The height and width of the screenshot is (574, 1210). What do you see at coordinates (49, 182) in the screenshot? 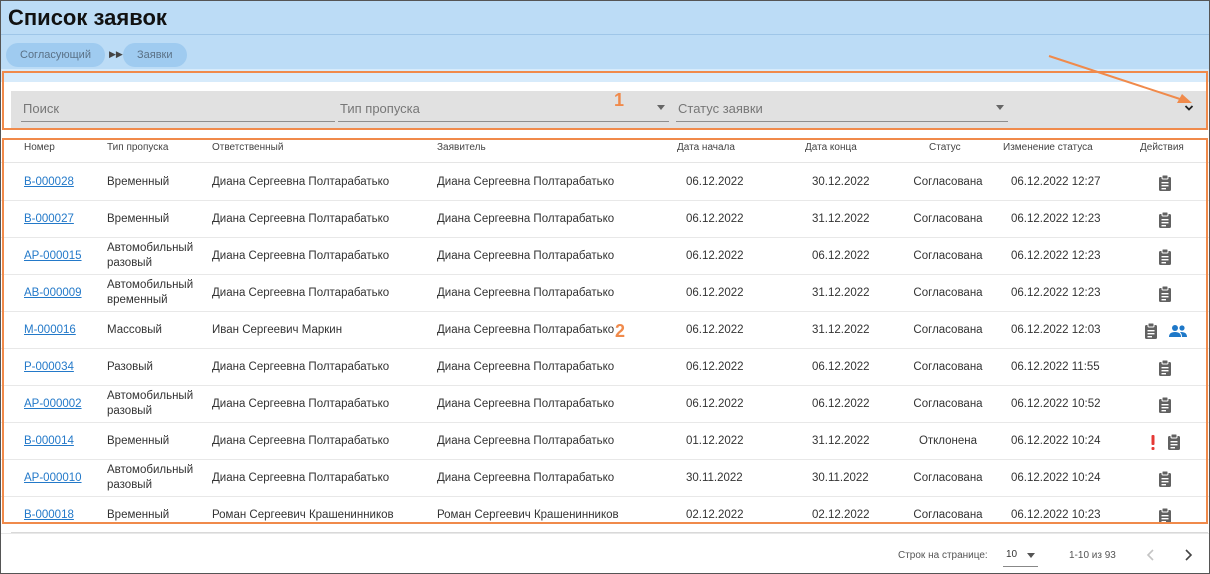
I see `row-number-link: В-000028` at bounding box center [49, 182].